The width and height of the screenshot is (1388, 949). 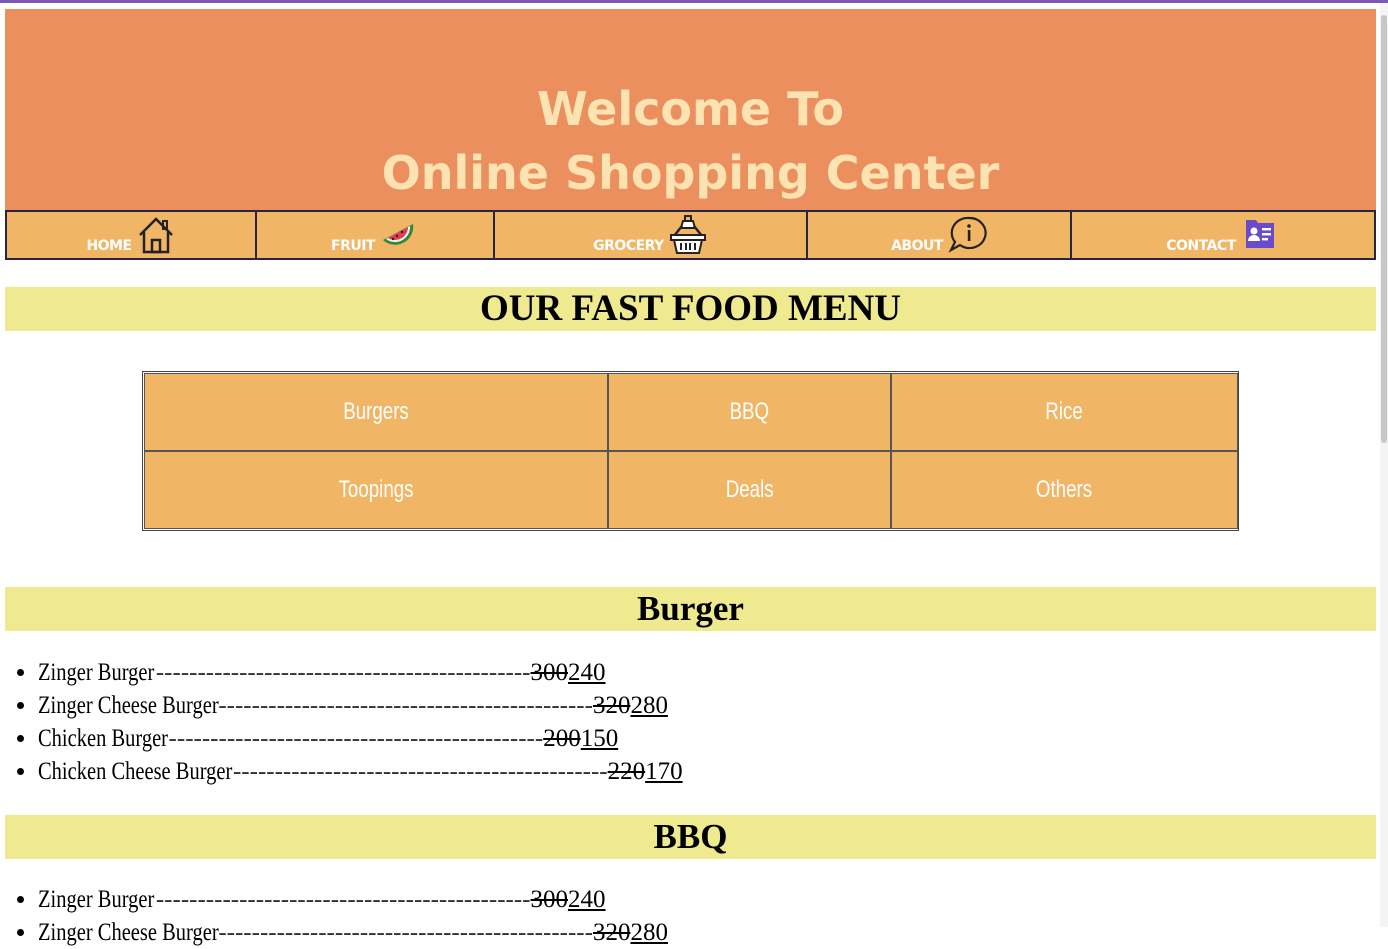 I want to click on header-title-line1: Welcome To, so click(x=690, y=109).